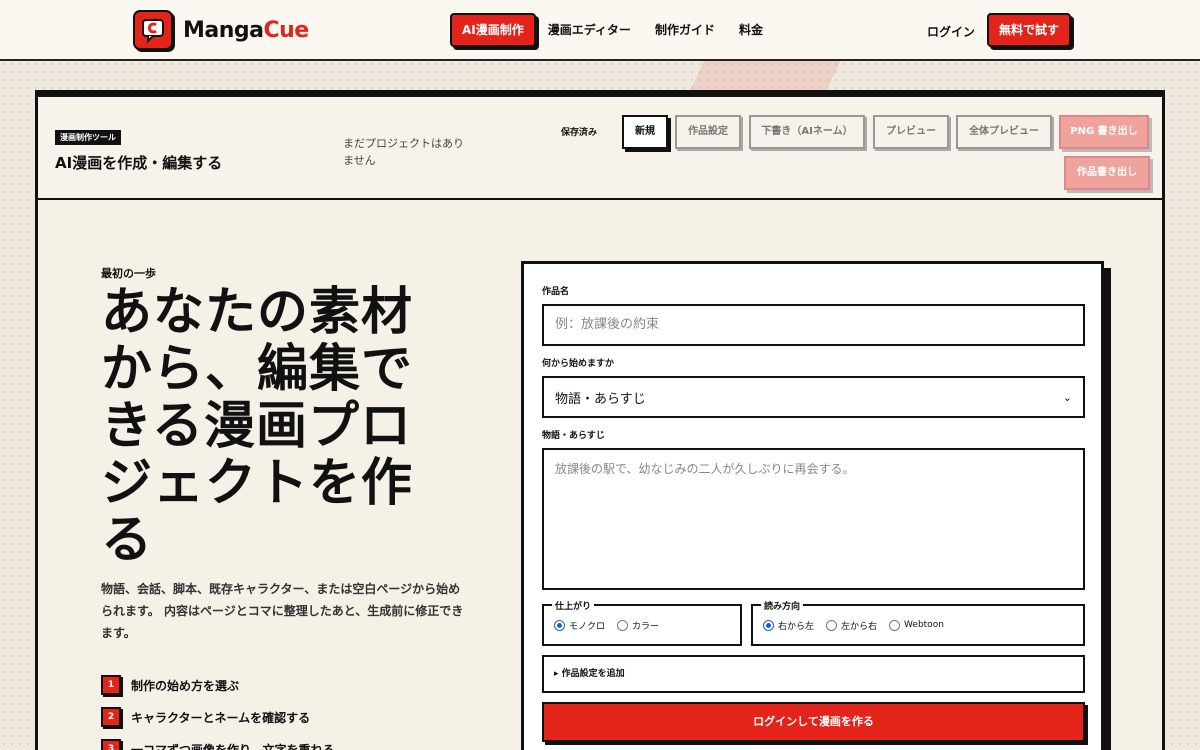 The image size is (1200, 750). Describe the element at coordinates (579, 133) in the screenshot. I see `save-status: 保存済み` at that location.